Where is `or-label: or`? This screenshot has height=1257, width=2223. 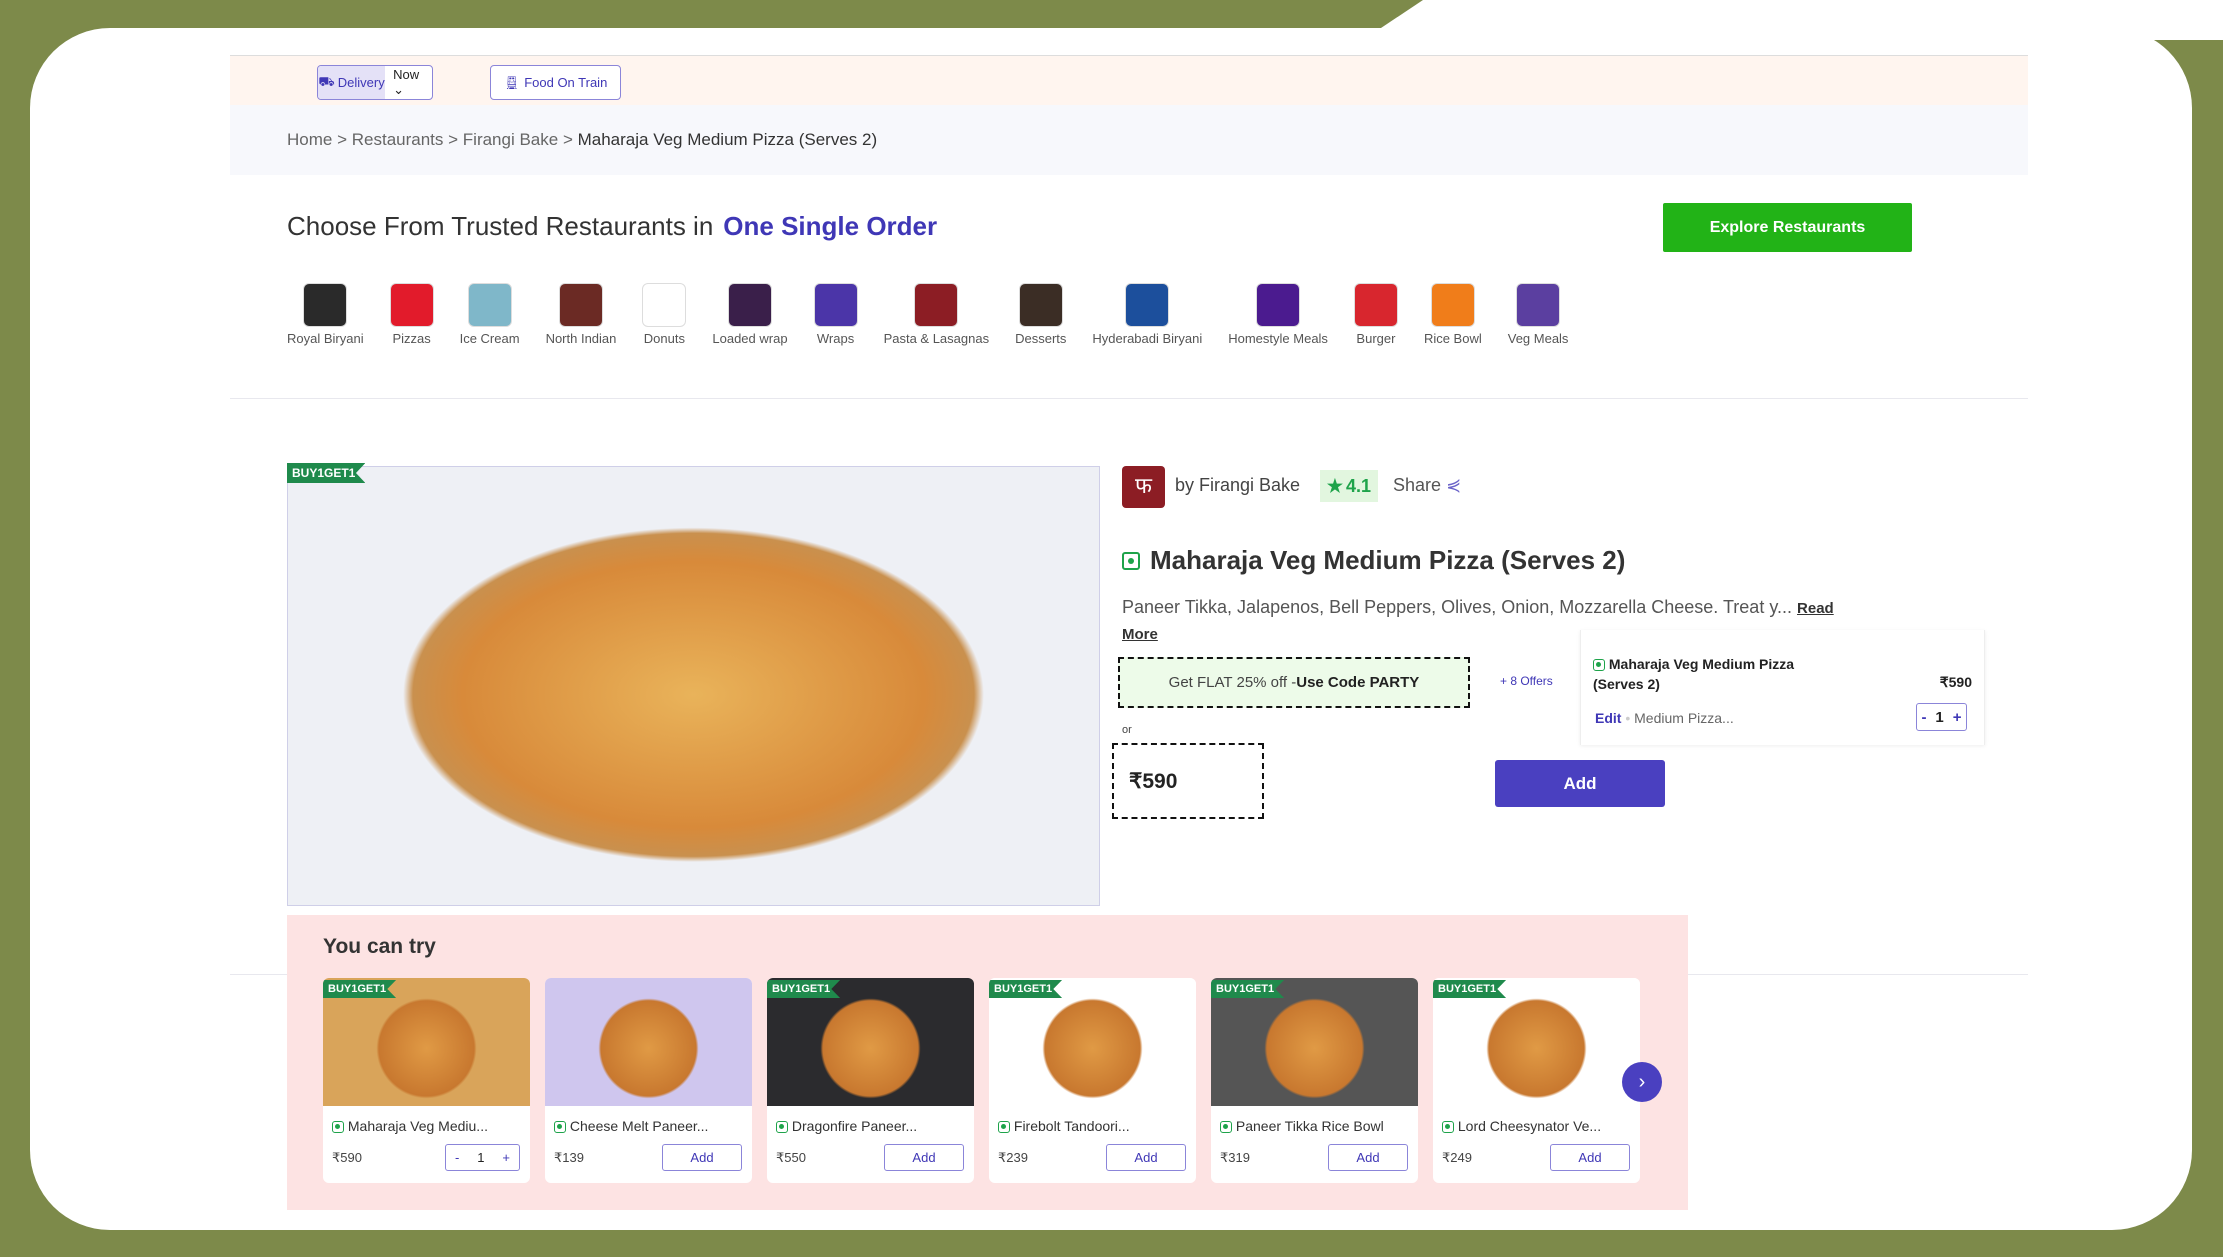
or-label: or is located at coordinates (1127, 730).